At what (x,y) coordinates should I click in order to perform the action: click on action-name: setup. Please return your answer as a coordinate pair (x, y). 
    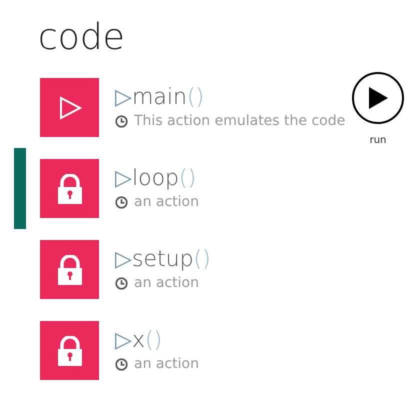
    Looking at the image, I should click on (163, 260).